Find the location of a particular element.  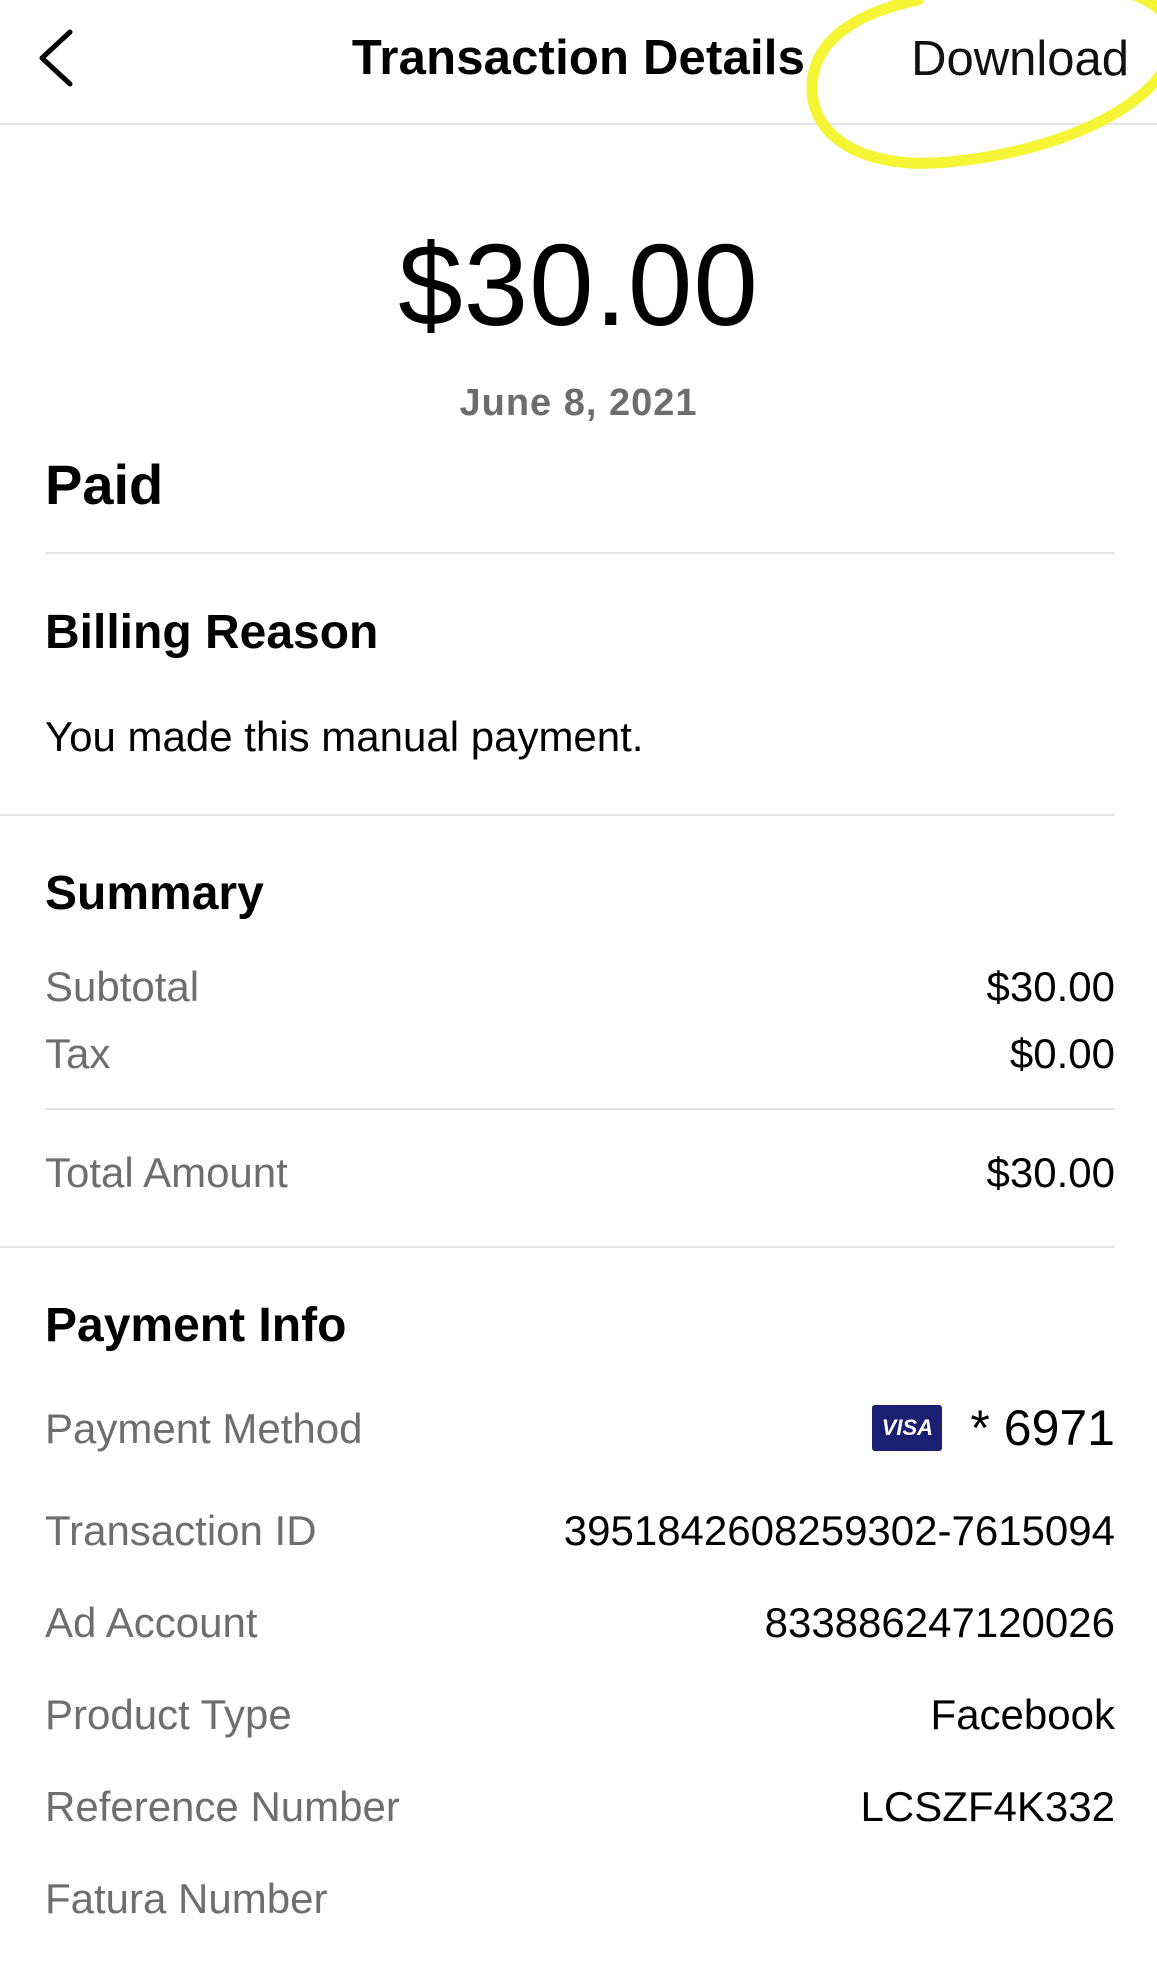

payment-method-value: VISA * 6971 is located at coordinates (993, 1428).